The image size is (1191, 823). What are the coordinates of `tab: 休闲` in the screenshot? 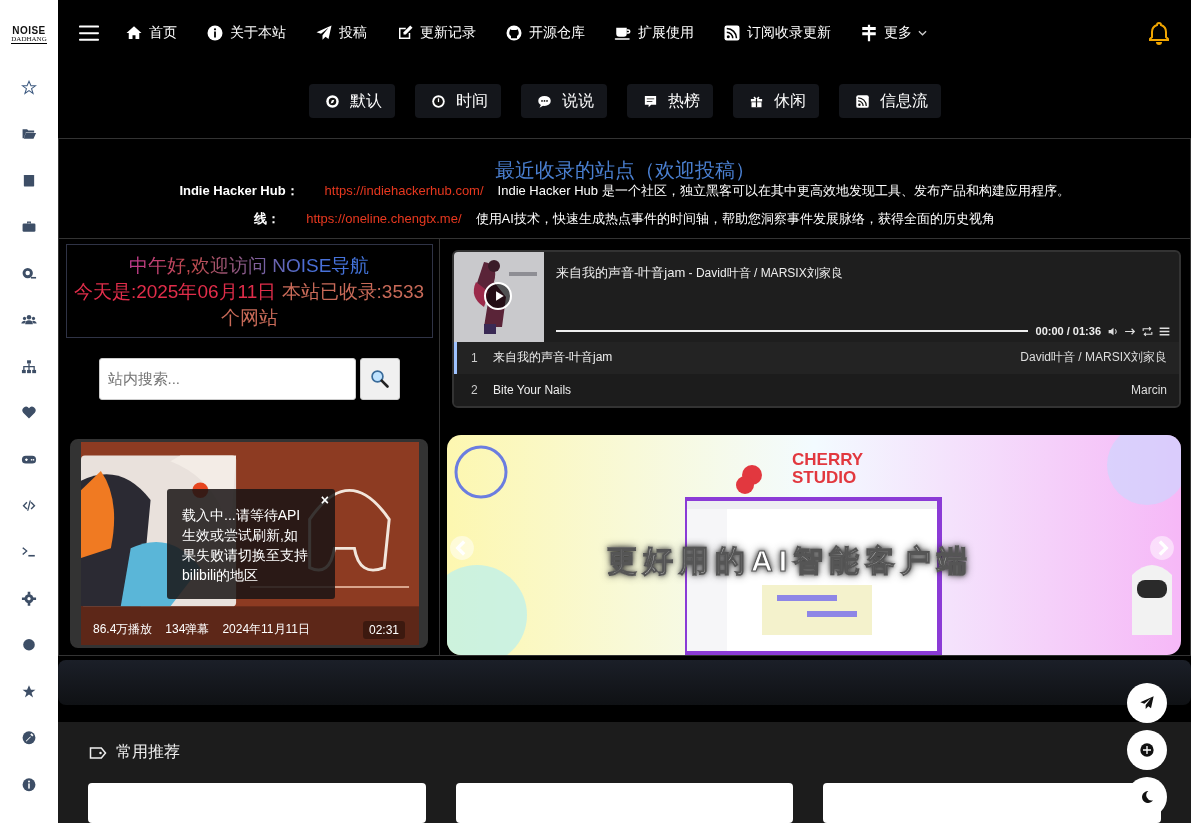 It's located at (775, 101).